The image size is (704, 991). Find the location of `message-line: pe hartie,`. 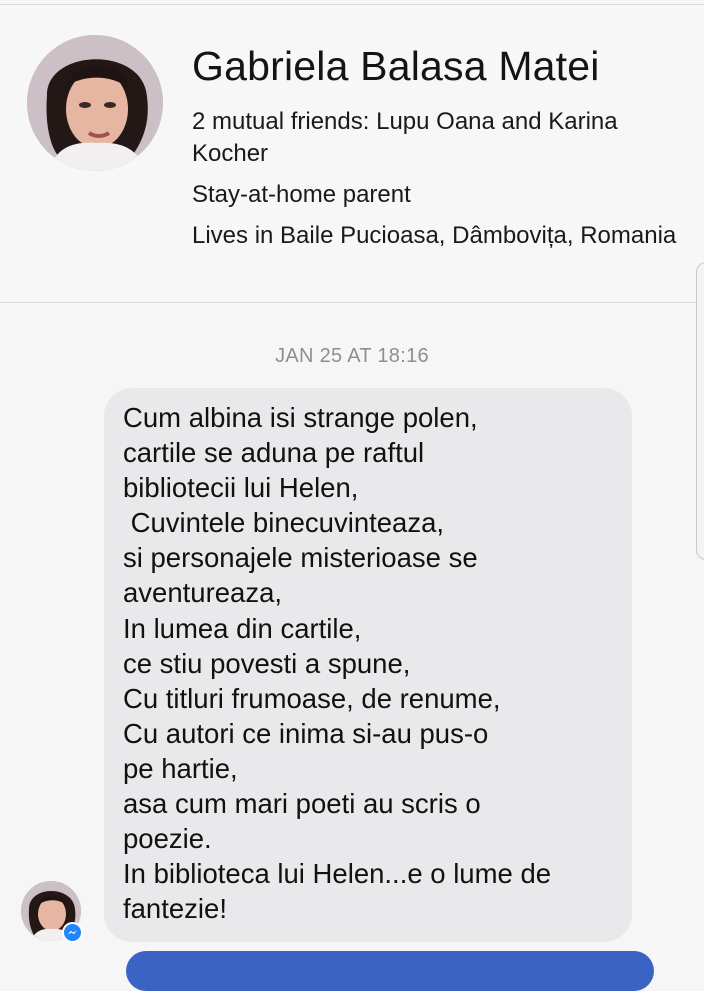

message-line: pe hartie, is located at coordinates (180, 768).